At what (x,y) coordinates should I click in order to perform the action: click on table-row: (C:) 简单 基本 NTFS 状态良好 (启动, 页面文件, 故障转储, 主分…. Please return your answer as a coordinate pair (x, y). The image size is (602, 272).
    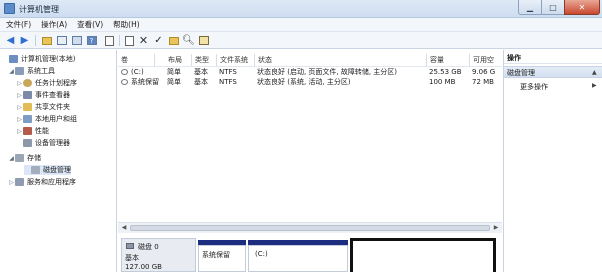
    Looking at the image, I should click on (310, 72).